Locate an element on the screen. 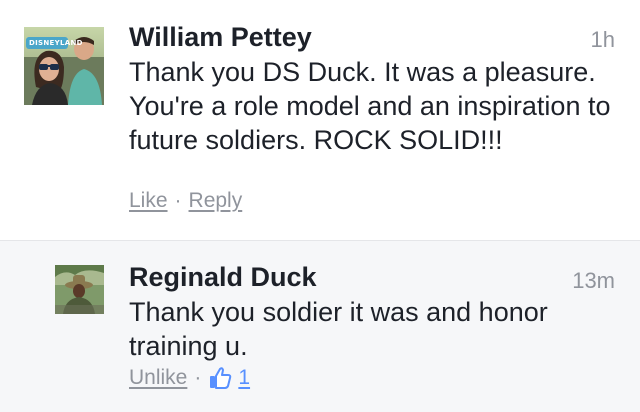 The width and height of the screenshot is (640, 412). avatar is located at coordinates (79, 289).